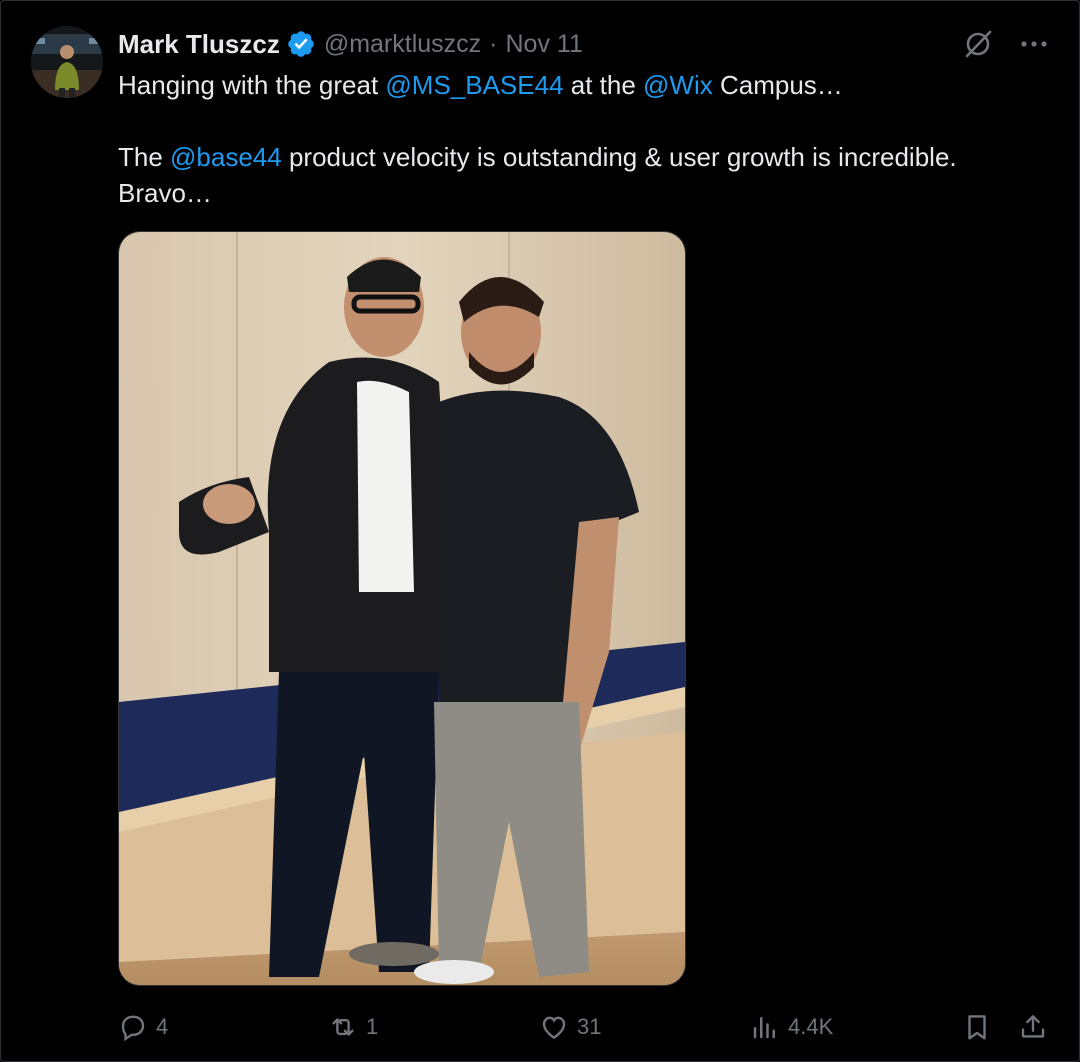 Image resolution: width=1080 pixels, height=1062 pixels. Describe the element at coordinates (301, 44) in the screenshot. I see `verified-badge-icon` at that location.